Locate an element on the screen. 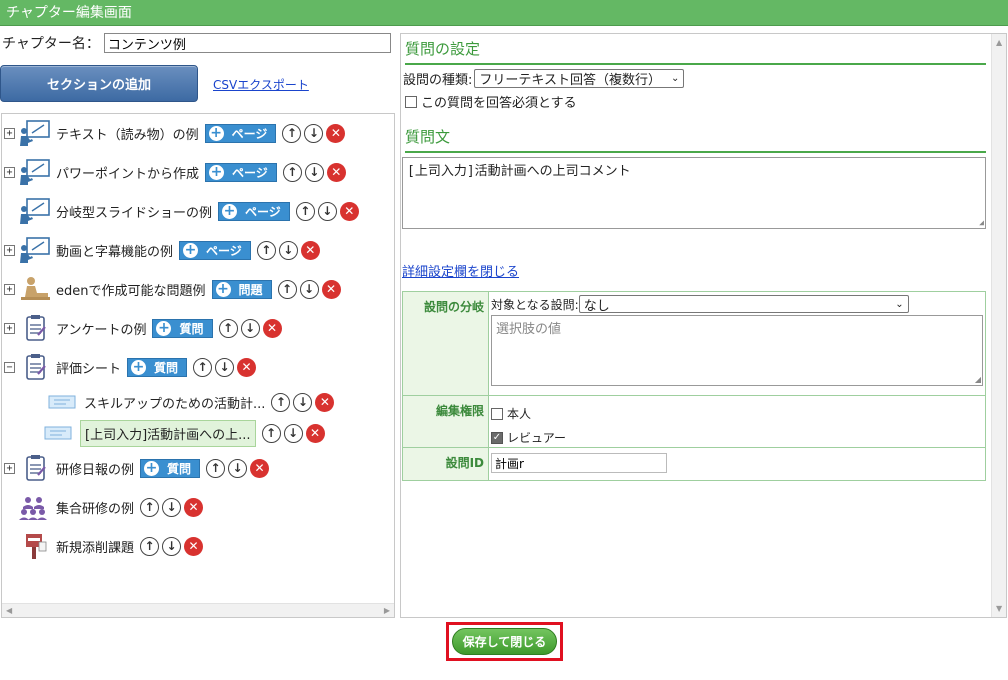  tree-item-label: 研修日報の例 is located at coordinates (95, 468).